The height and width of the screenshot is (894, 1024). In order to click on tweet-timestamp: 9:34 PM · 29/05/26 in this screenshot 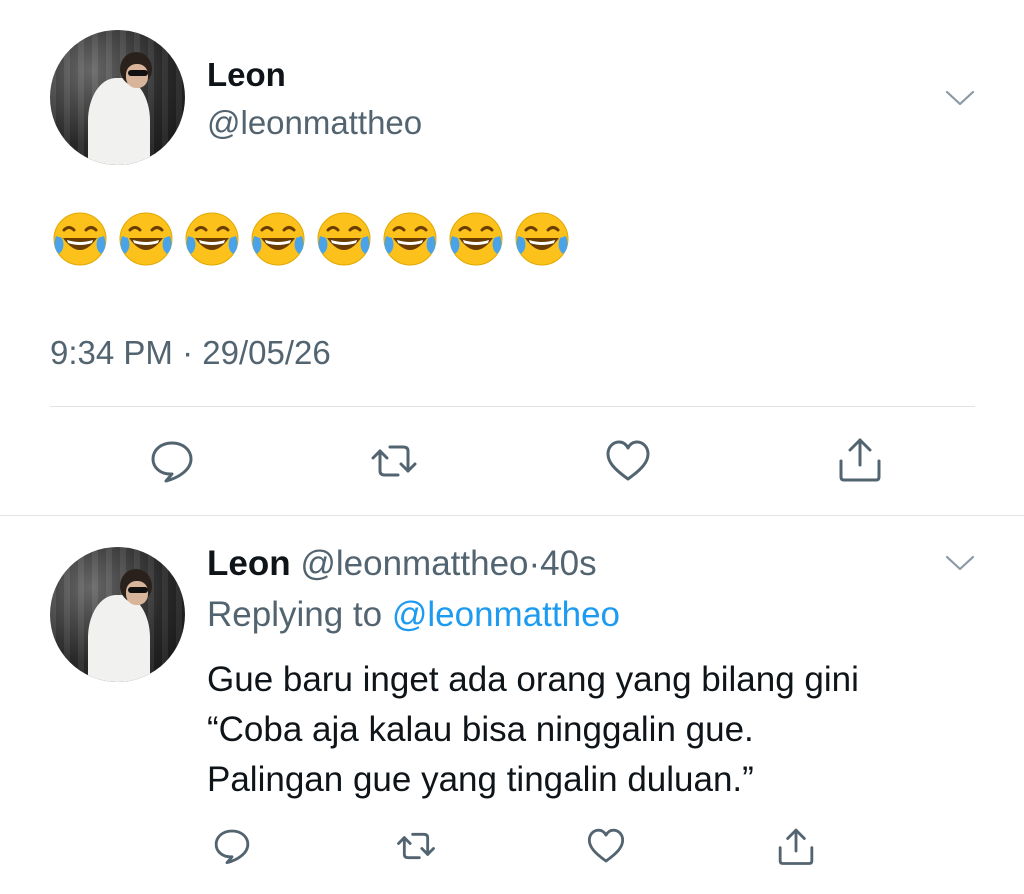, I will do `click(190, 353)`.